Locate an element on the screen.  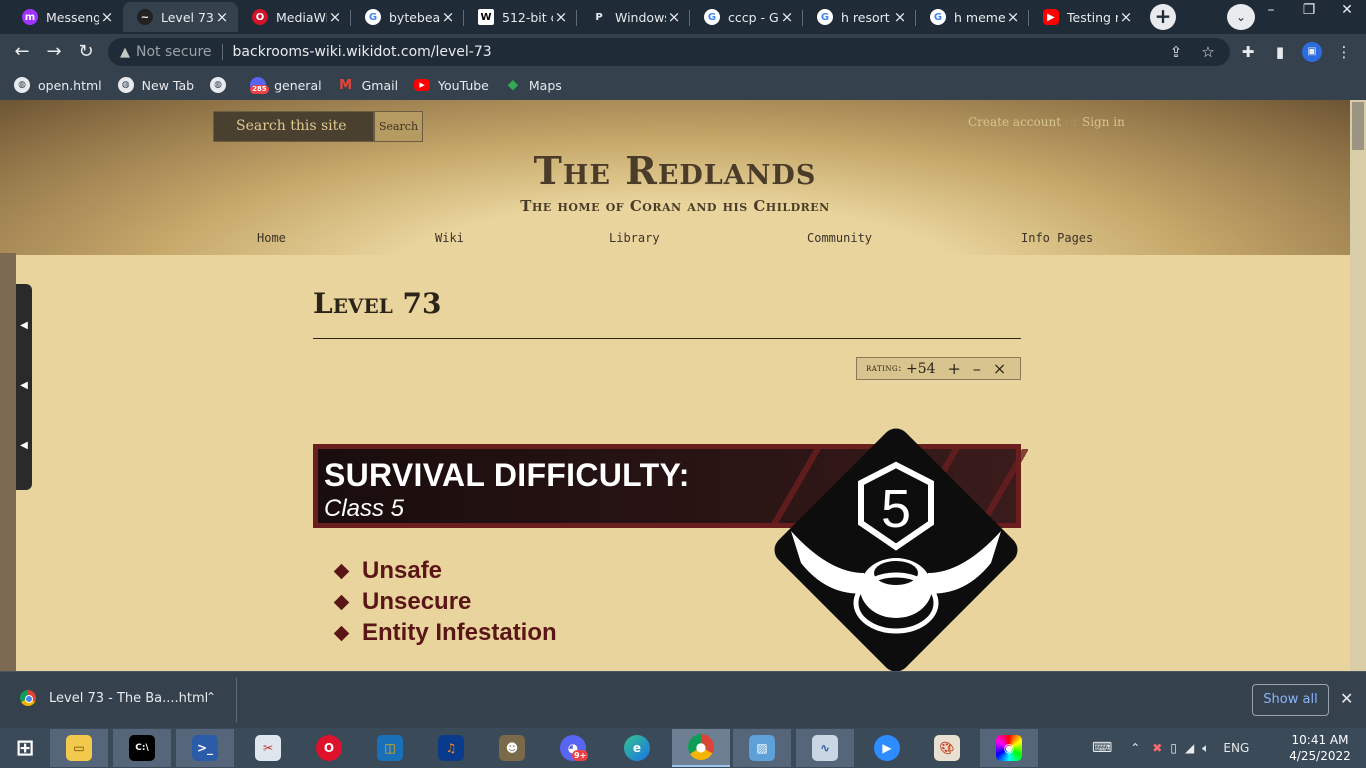
globe-icon: ◍ is located at coordinates (22, 85).